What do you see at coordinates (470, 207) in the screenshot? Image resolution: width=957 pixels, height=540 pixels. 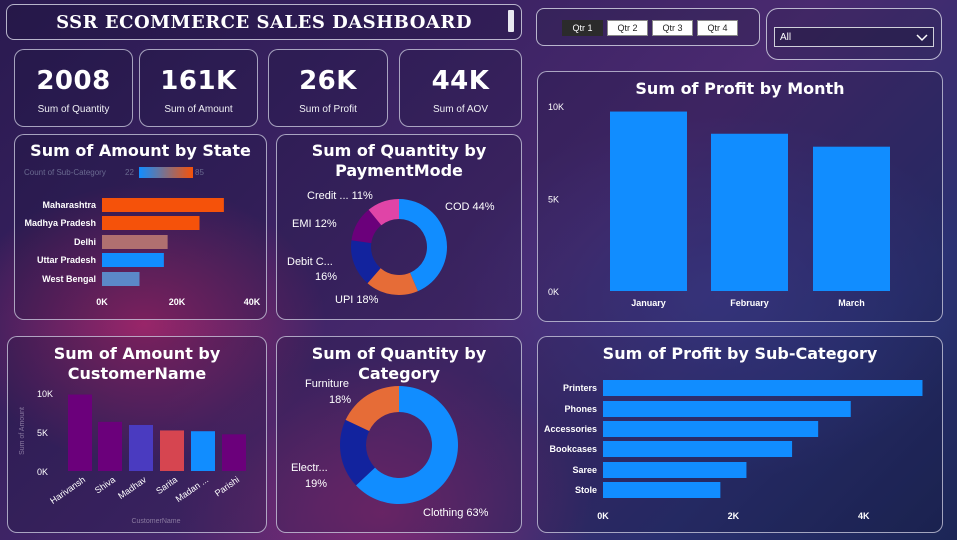 I see `data-label: COD 44%` at bounding box center [470, 207].